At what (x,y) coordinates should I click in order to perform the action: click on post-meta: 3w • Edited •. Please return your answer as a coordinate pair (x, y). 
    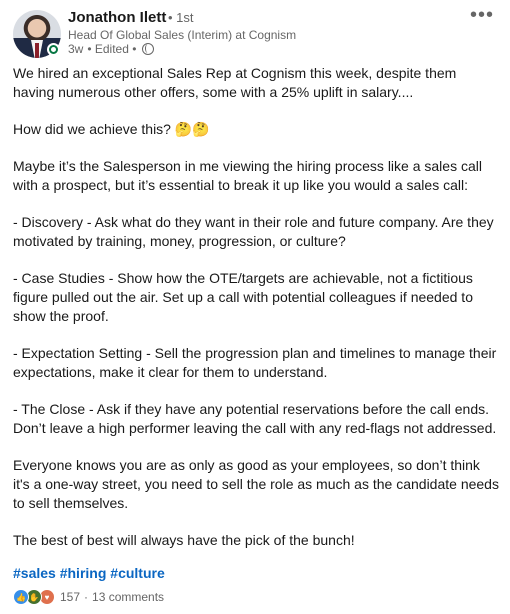
    Looking at the image, I should click on (111, 49).